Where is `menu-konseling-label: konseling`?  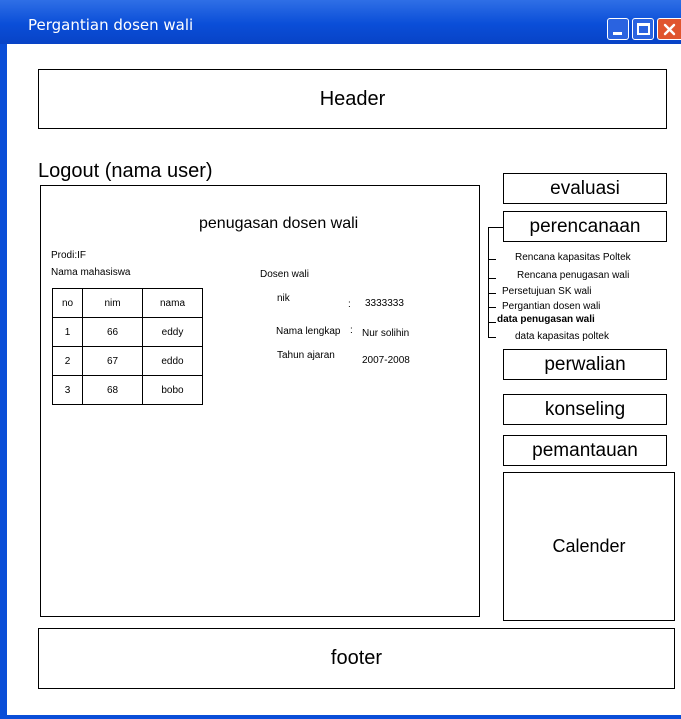 menu-konseling-label: konseling is located at coordinates (585, 409).